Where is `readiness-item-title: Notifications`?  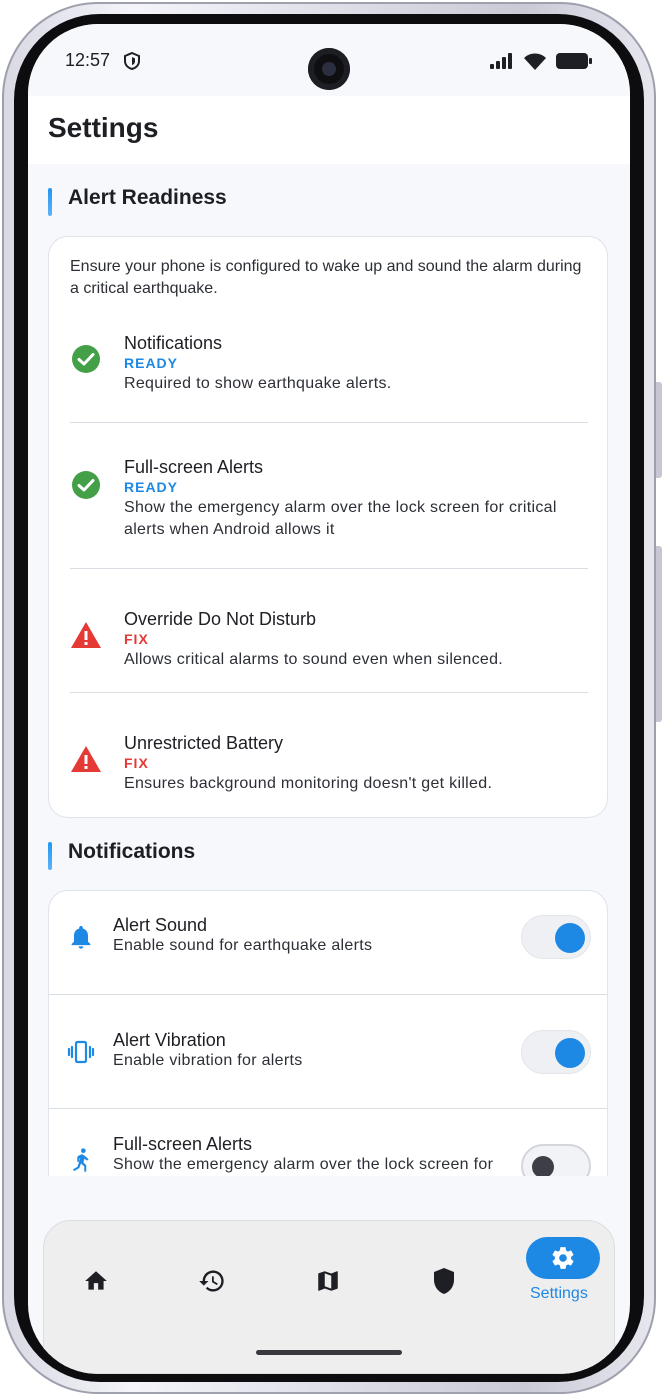
readiness-item-title: Notifications is located at coordinates (173, 343).